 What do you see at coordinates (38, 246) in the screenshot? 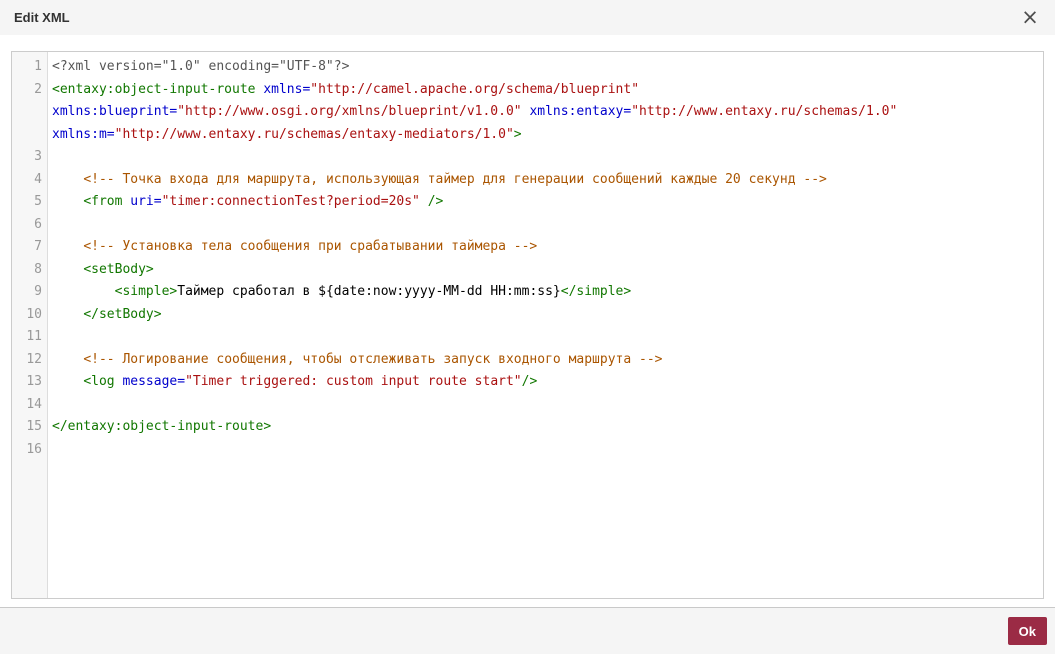
I see `line-number: 7` at bounding box center [38, 246].